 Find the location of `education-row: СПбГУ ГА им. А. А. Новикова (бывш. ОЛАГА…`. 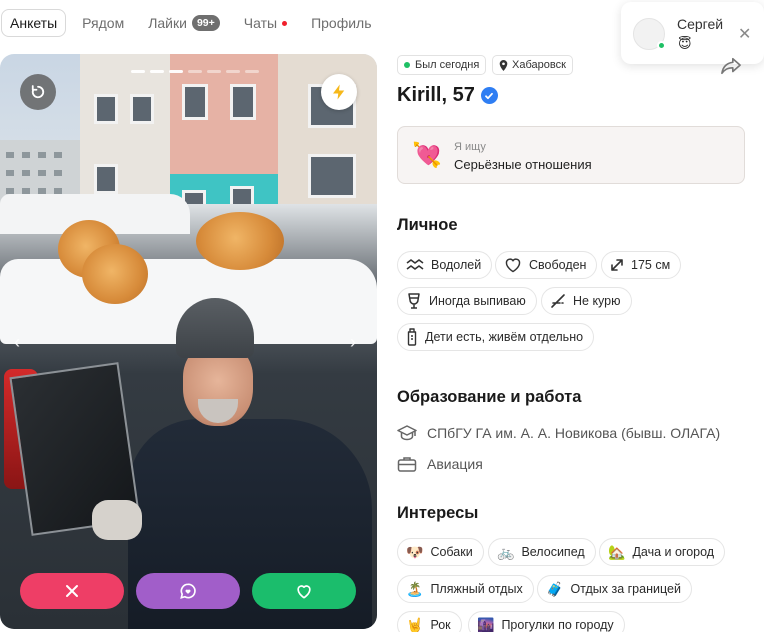

education-row: СПбГУ ГА им. А. А. Новикова (бывш. ОЛАГА… is located at coordinates (558, 433).